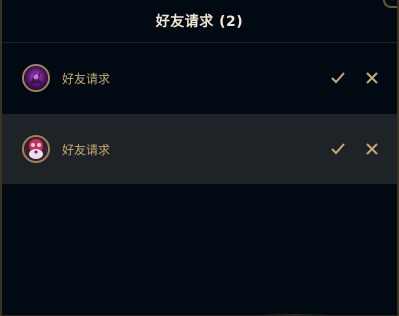 Image resolution: width=399 pixels, height=316 pixels. Describe the element at coordinates (36, 78) in the screenshot. I see `purple-champion-avatar-icon` at that location.